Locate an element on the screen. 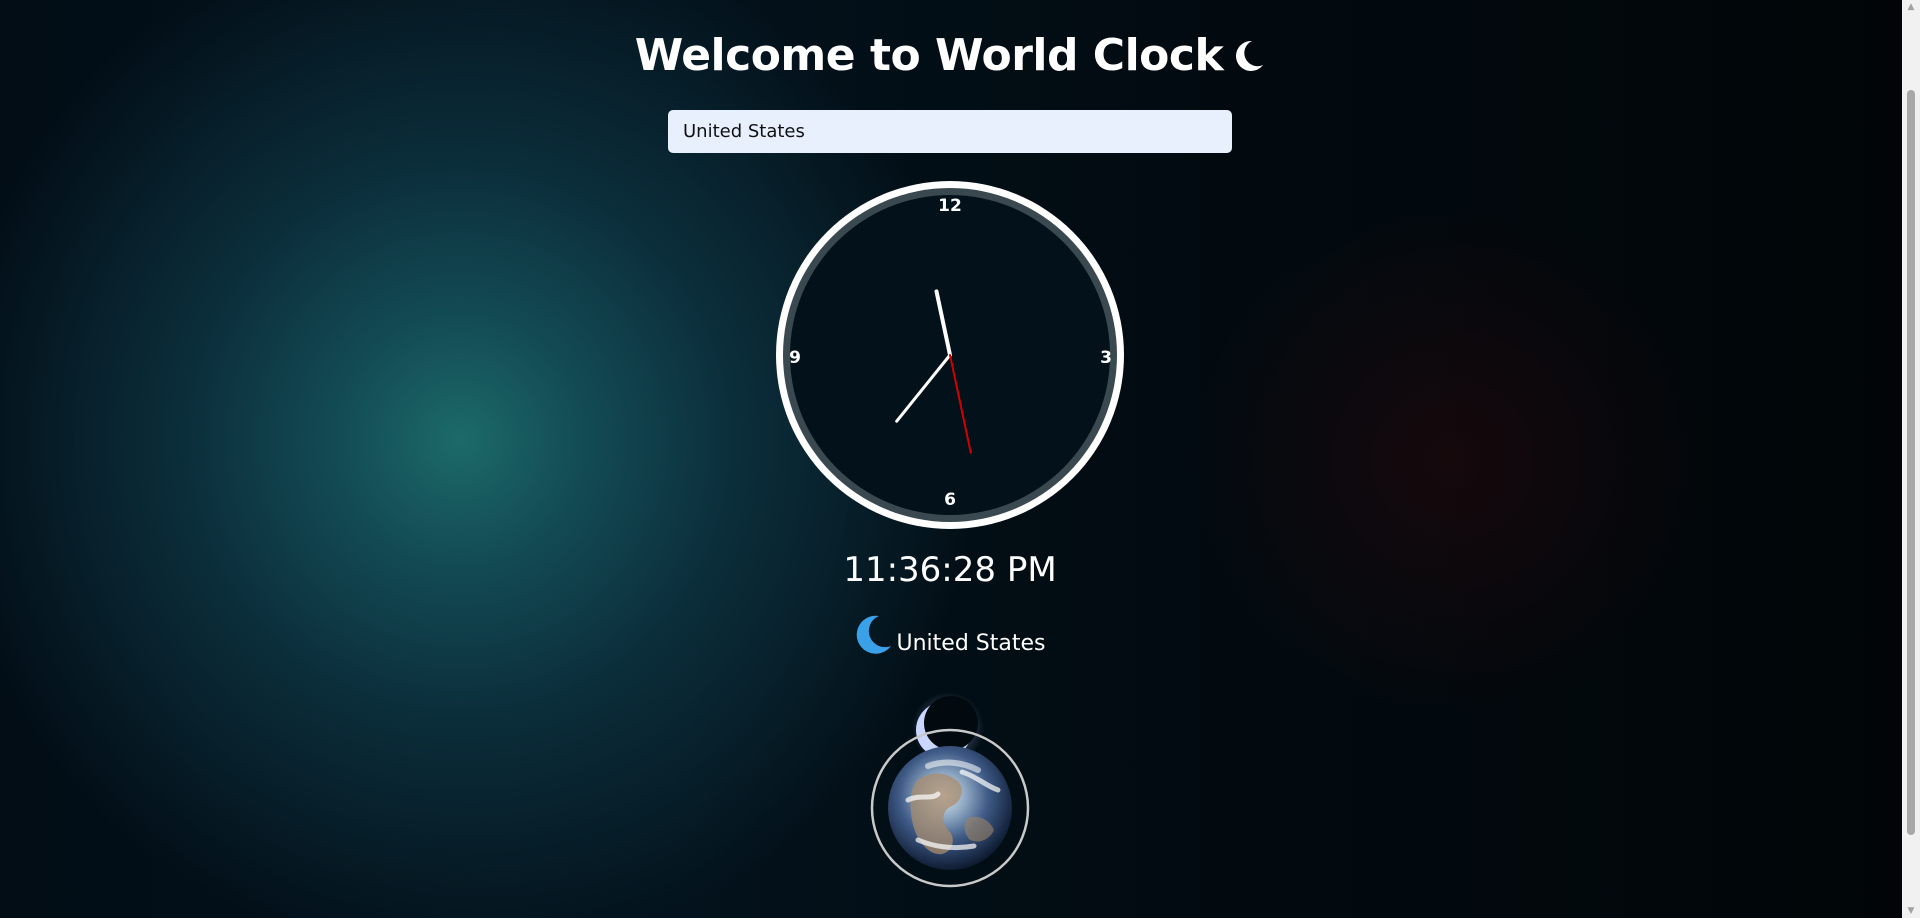 This screenshot has width=1920, height=918. clock-numeral-9: 9 is located at coordinates (795, 358).